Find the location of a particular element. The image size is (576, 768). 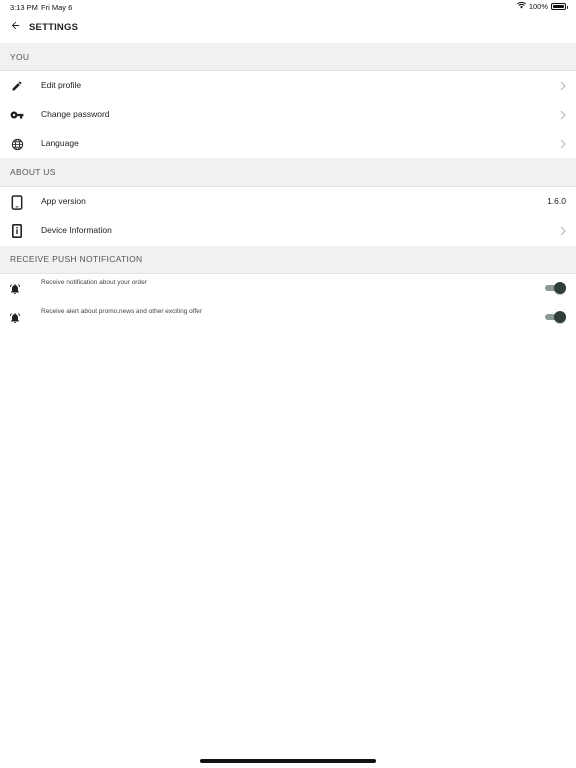

app-version-value: 1.6.0 is located at coordinates (556, 201).